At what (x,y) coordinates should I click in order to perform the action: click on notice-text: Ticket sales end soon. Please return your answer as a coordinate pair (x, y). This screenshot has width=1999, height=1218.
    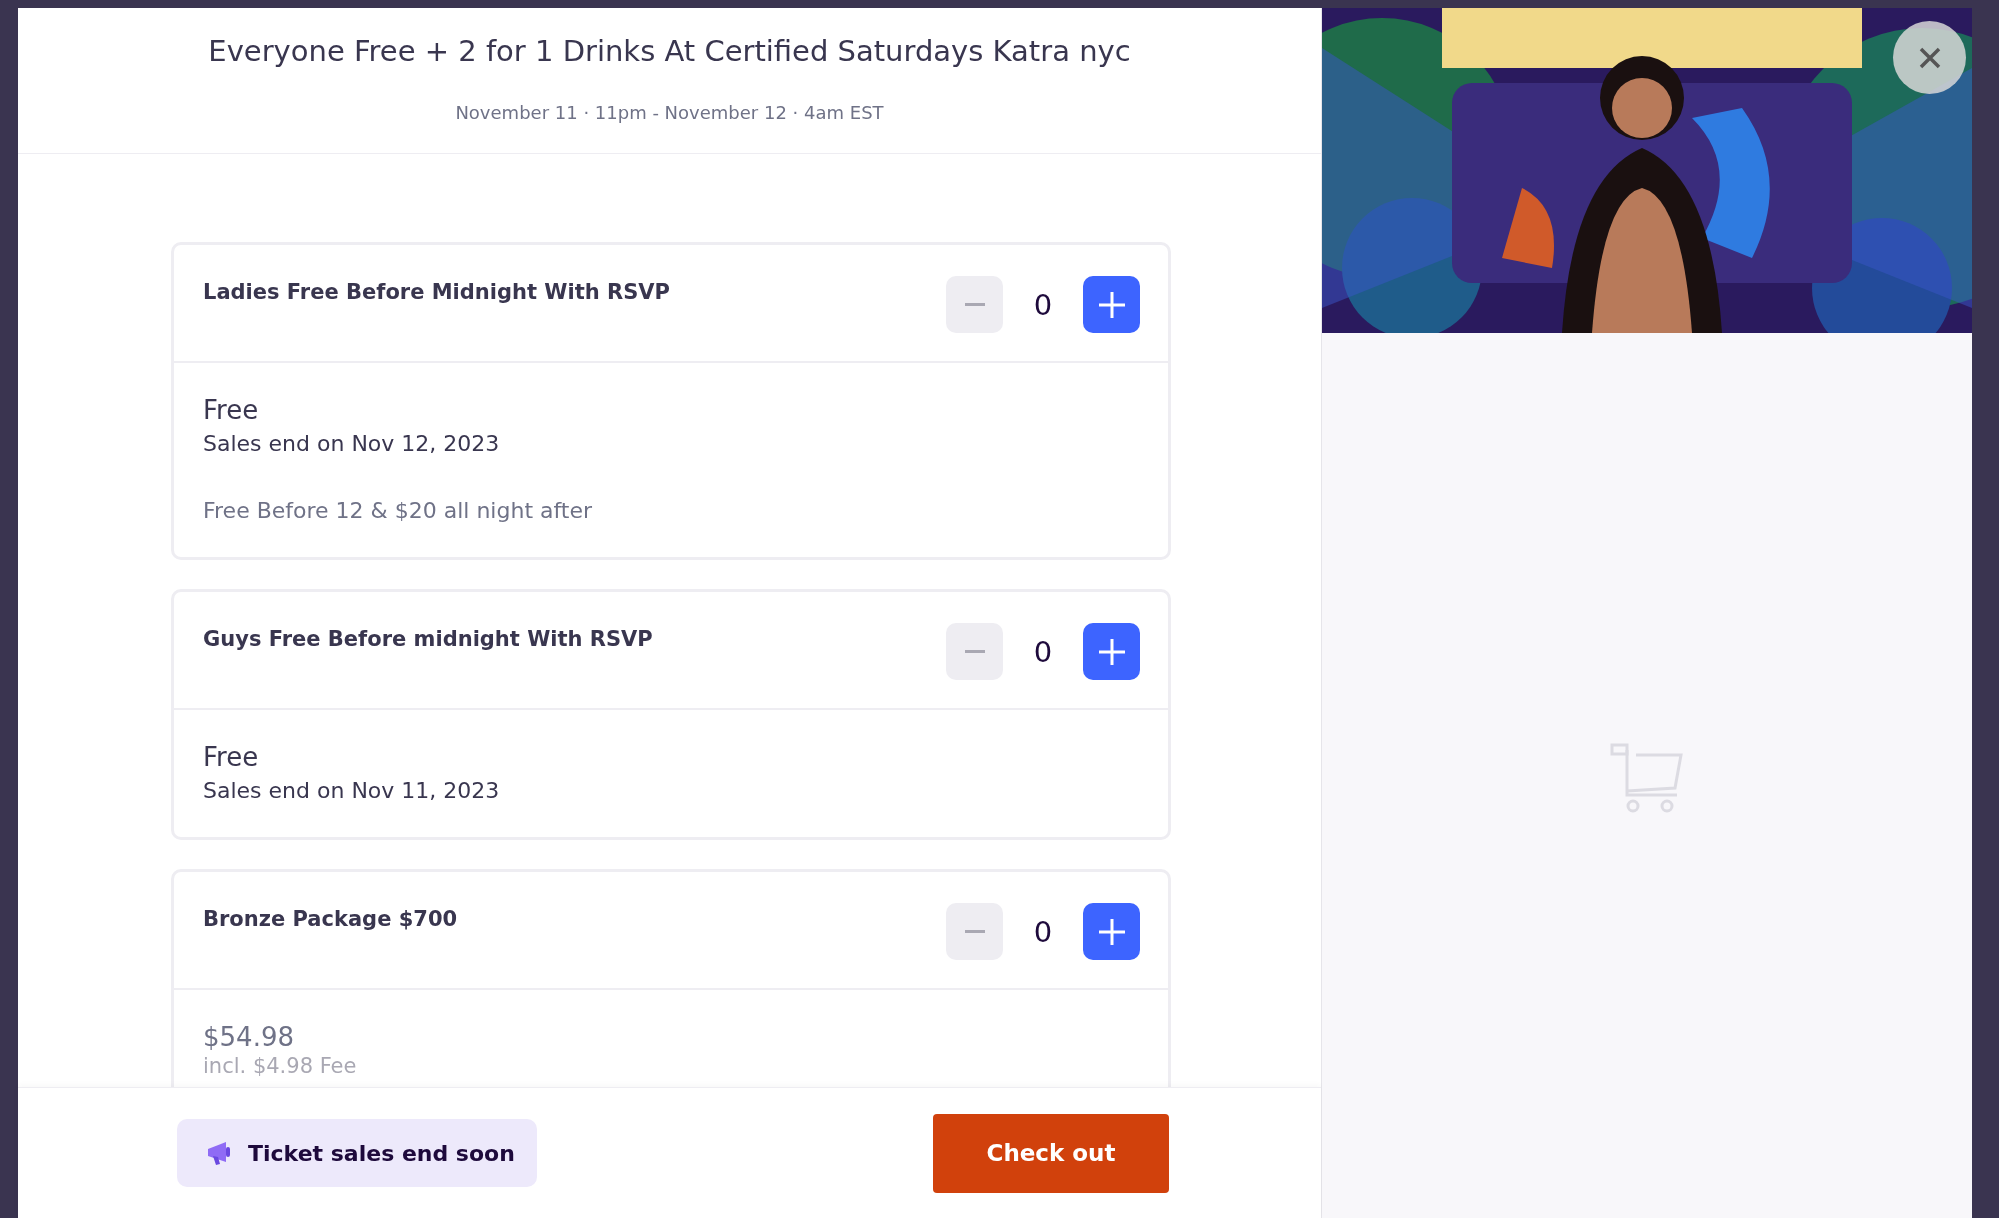
    Looking at the image, I should click on (381, 1153).